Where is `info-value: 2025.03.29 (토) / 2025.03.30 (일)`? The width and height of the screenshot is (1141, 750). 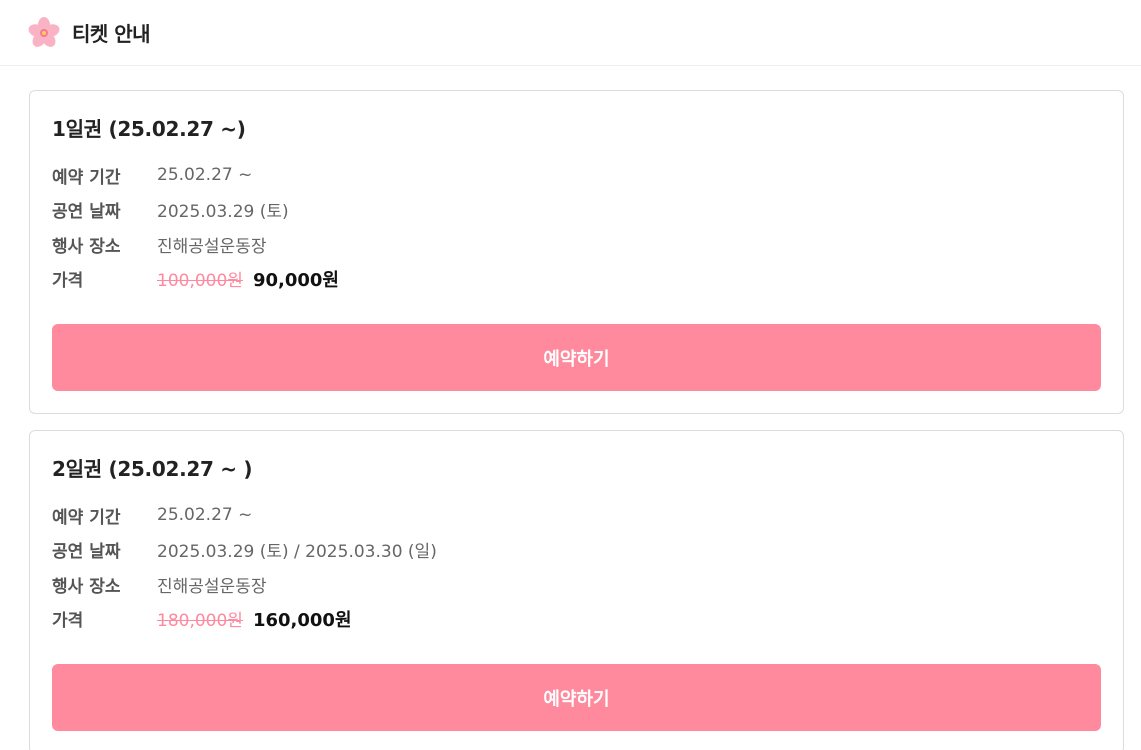 info-value: 2025.03.29 (토) / 2025.03.30 (일) is located at coordinates (297, 552).